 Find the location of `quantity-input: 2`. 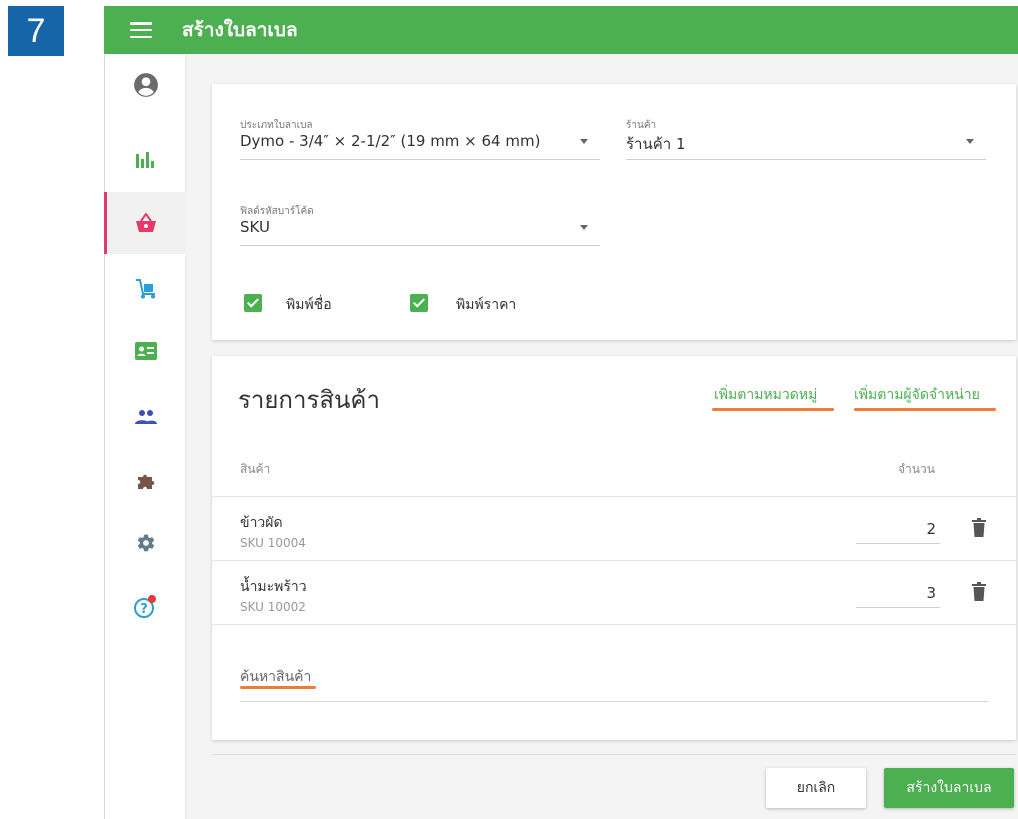

quantity-input: 2 is located at coordinates (898, 529).